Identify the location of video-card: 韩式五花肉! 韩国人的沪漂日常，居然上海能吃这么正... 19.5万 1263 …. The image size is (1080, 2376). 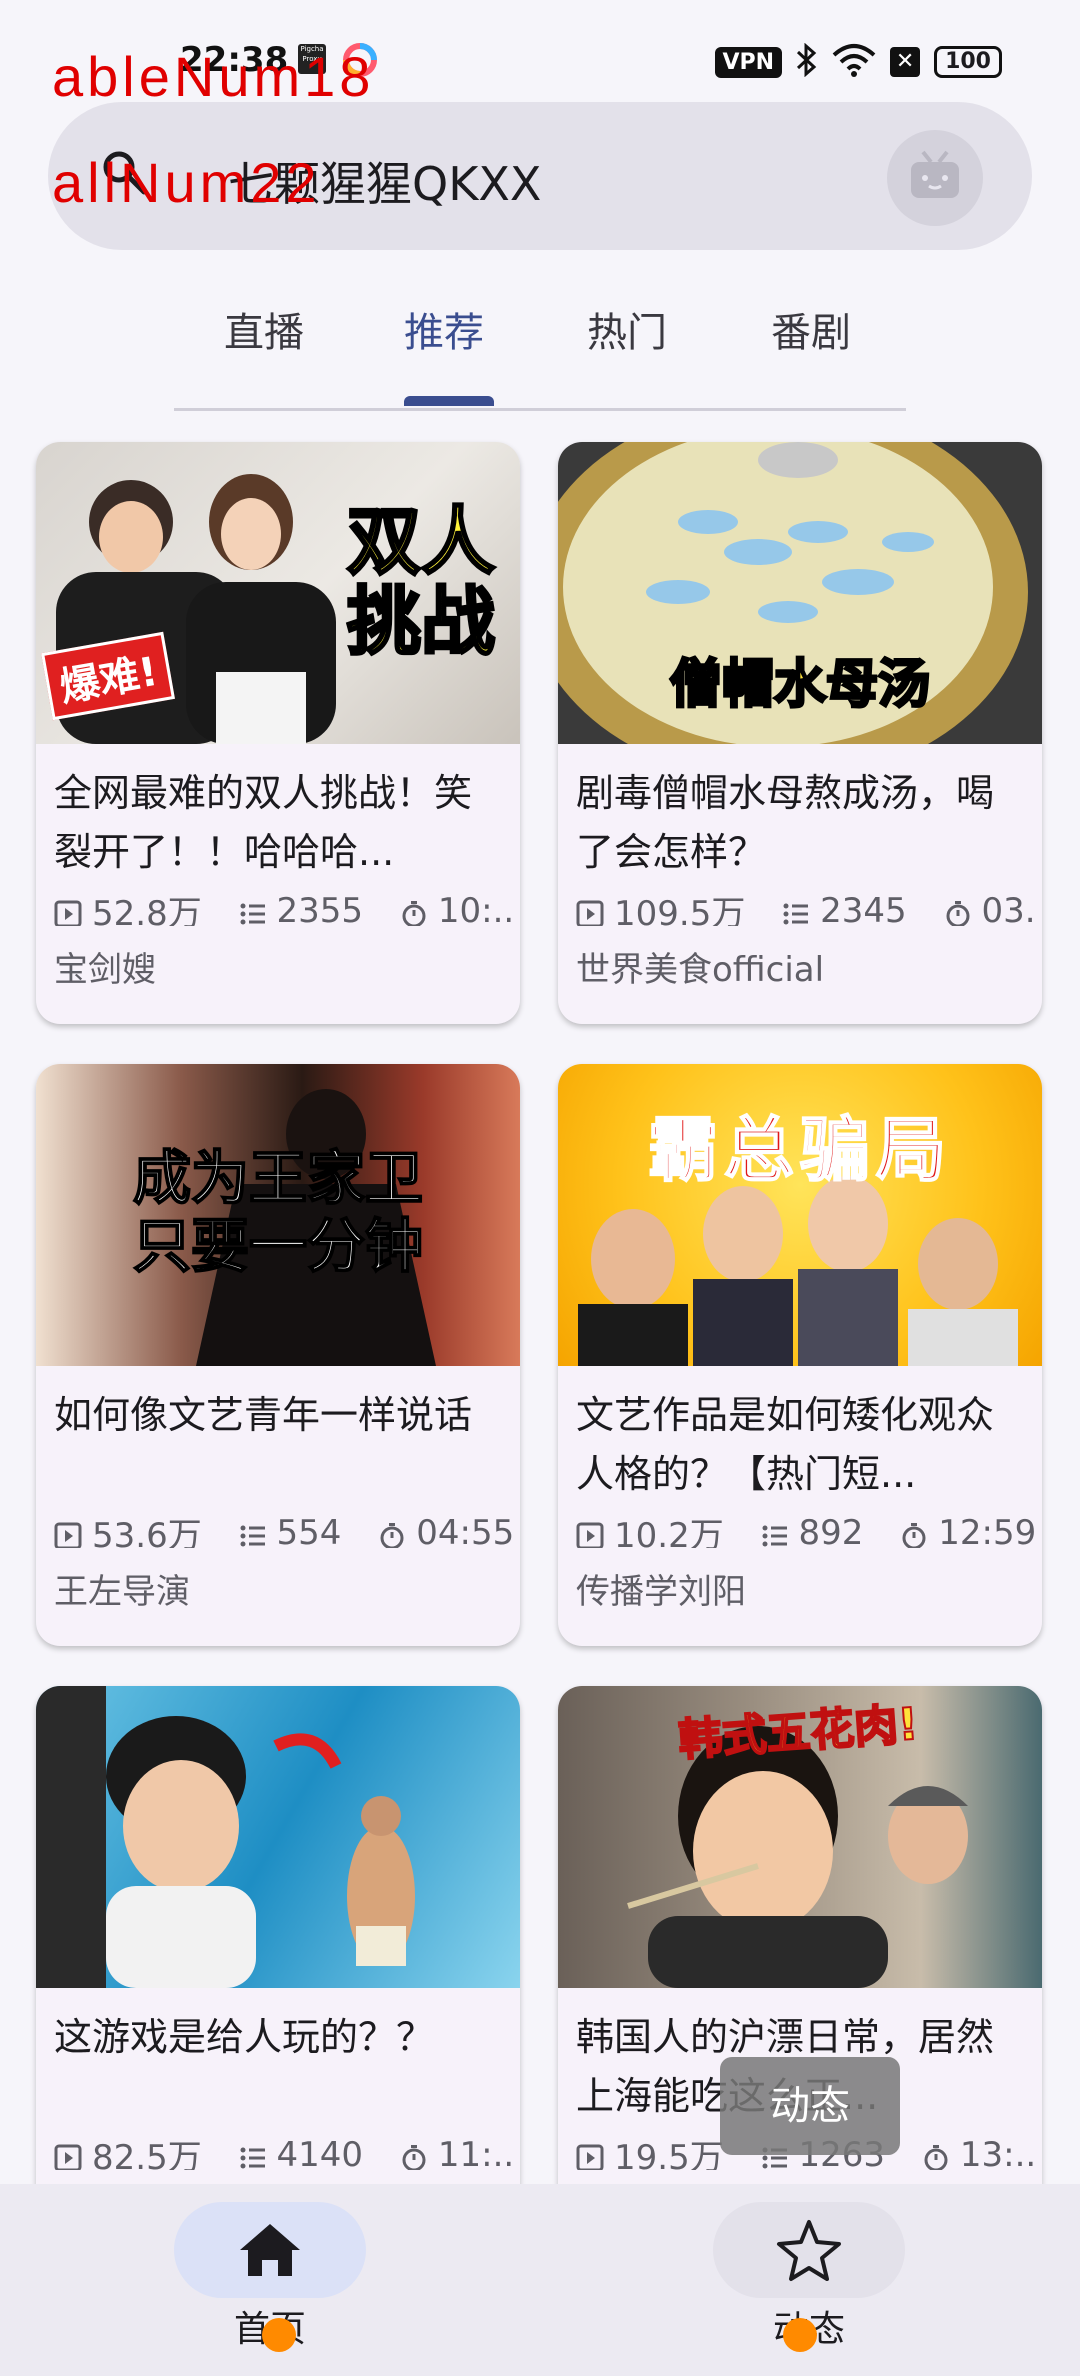
(800, 1977).